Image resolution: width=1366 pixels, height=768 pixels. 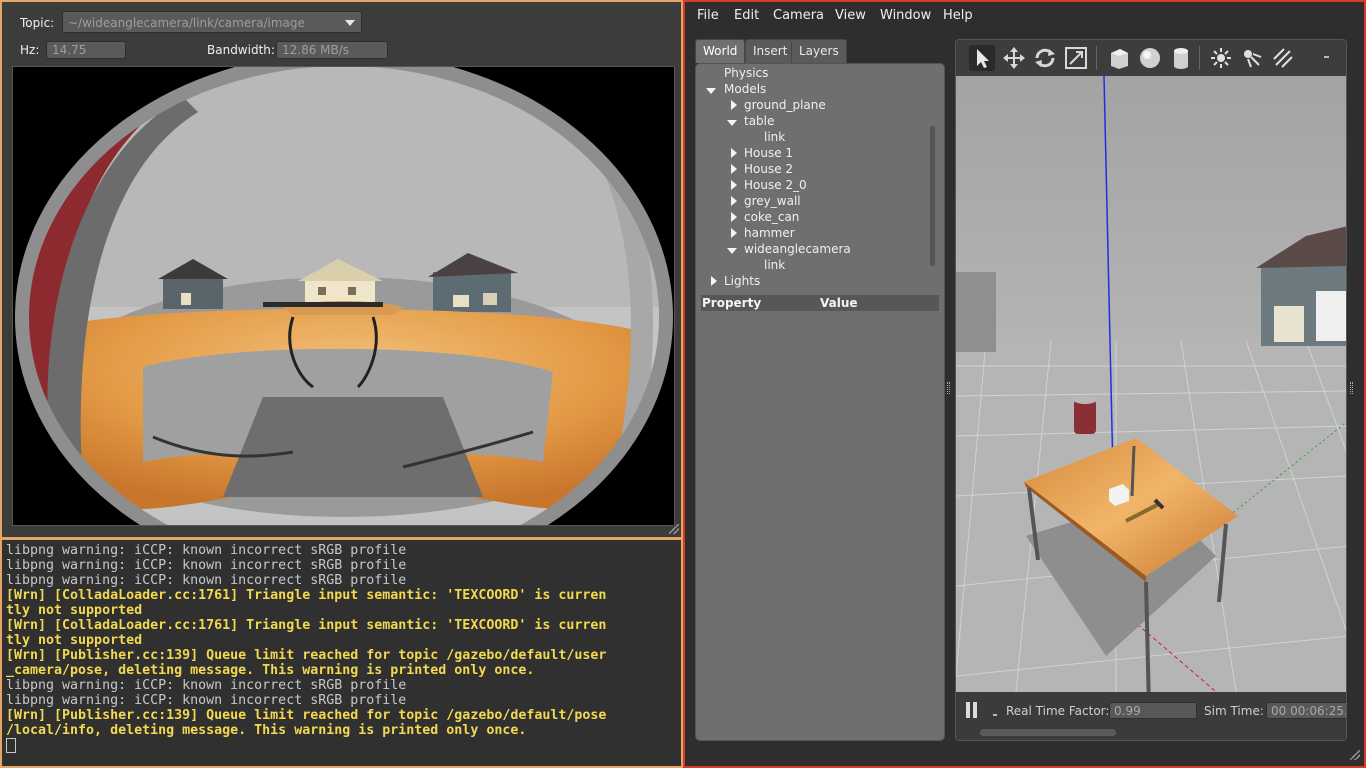 I want to click on menu-edit: Edit, so click(x=746, y=15).